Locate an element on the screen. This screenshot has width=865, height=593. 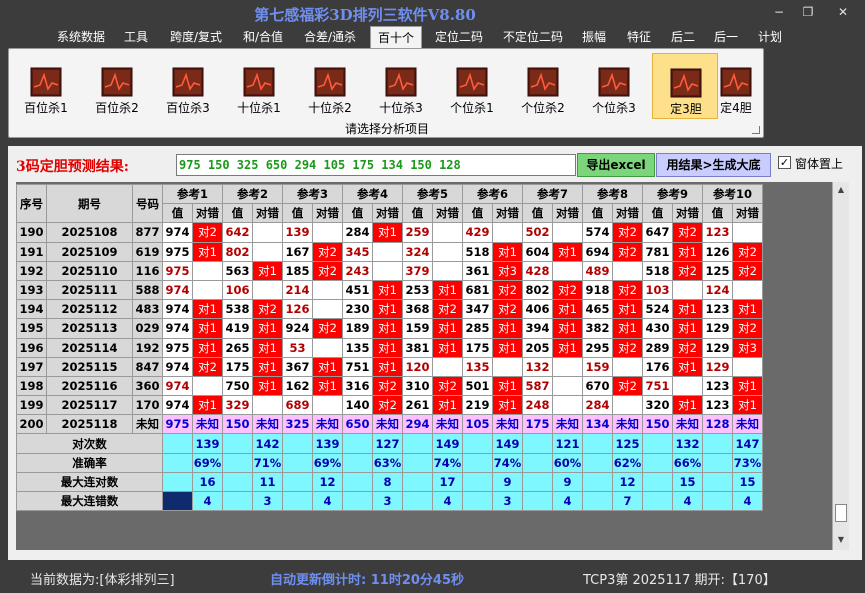
ref-value: 502 is located at coordinates (537, 232).